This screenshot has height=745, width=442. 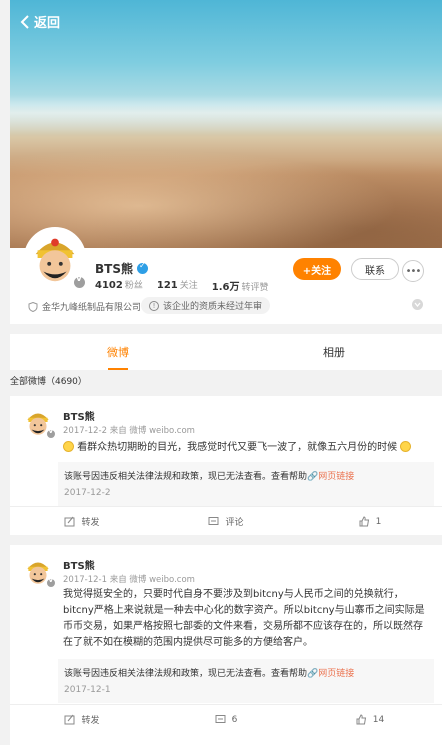 I want to click on organization: 金华九峰纸制品有限公司, so click(x=84, y=306).